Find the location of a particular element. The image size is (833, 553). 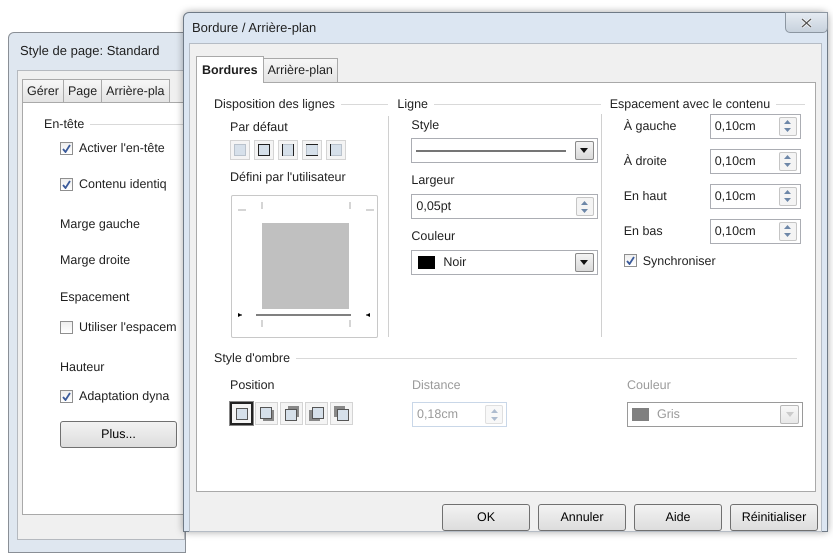

field-label: Hauteur is located at coordinates (82, 367).